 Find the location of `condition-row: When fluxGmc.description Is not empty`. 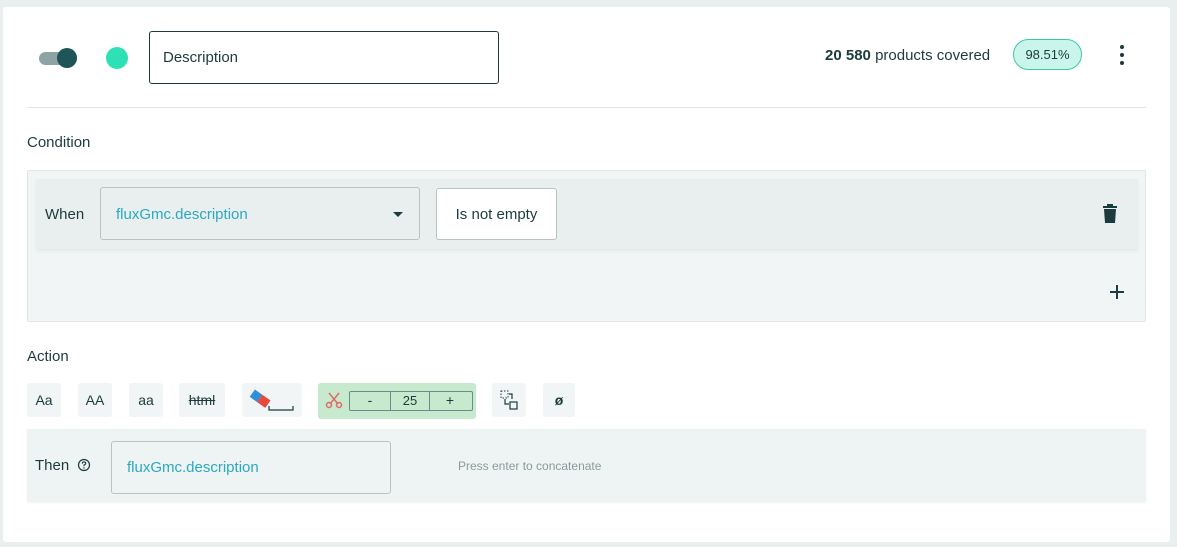

condition-row: When fluxGmc.description Is not empty is located at coordinates (587, 214).